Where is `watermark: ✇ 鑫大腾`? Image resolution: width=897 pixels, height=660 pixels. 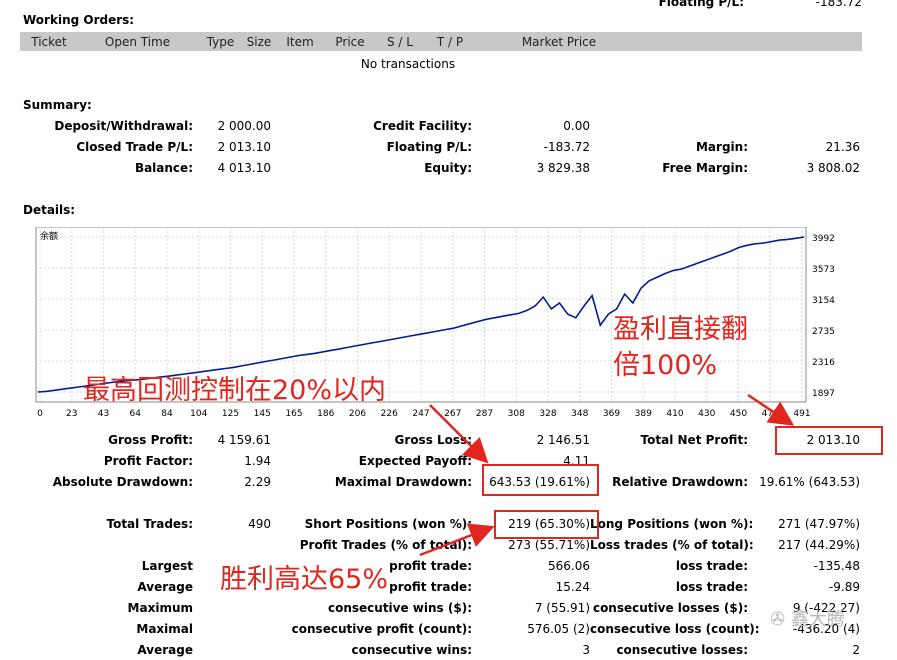
watermark: ✇ 鑫大腾 is located at coordinates (807, 618).